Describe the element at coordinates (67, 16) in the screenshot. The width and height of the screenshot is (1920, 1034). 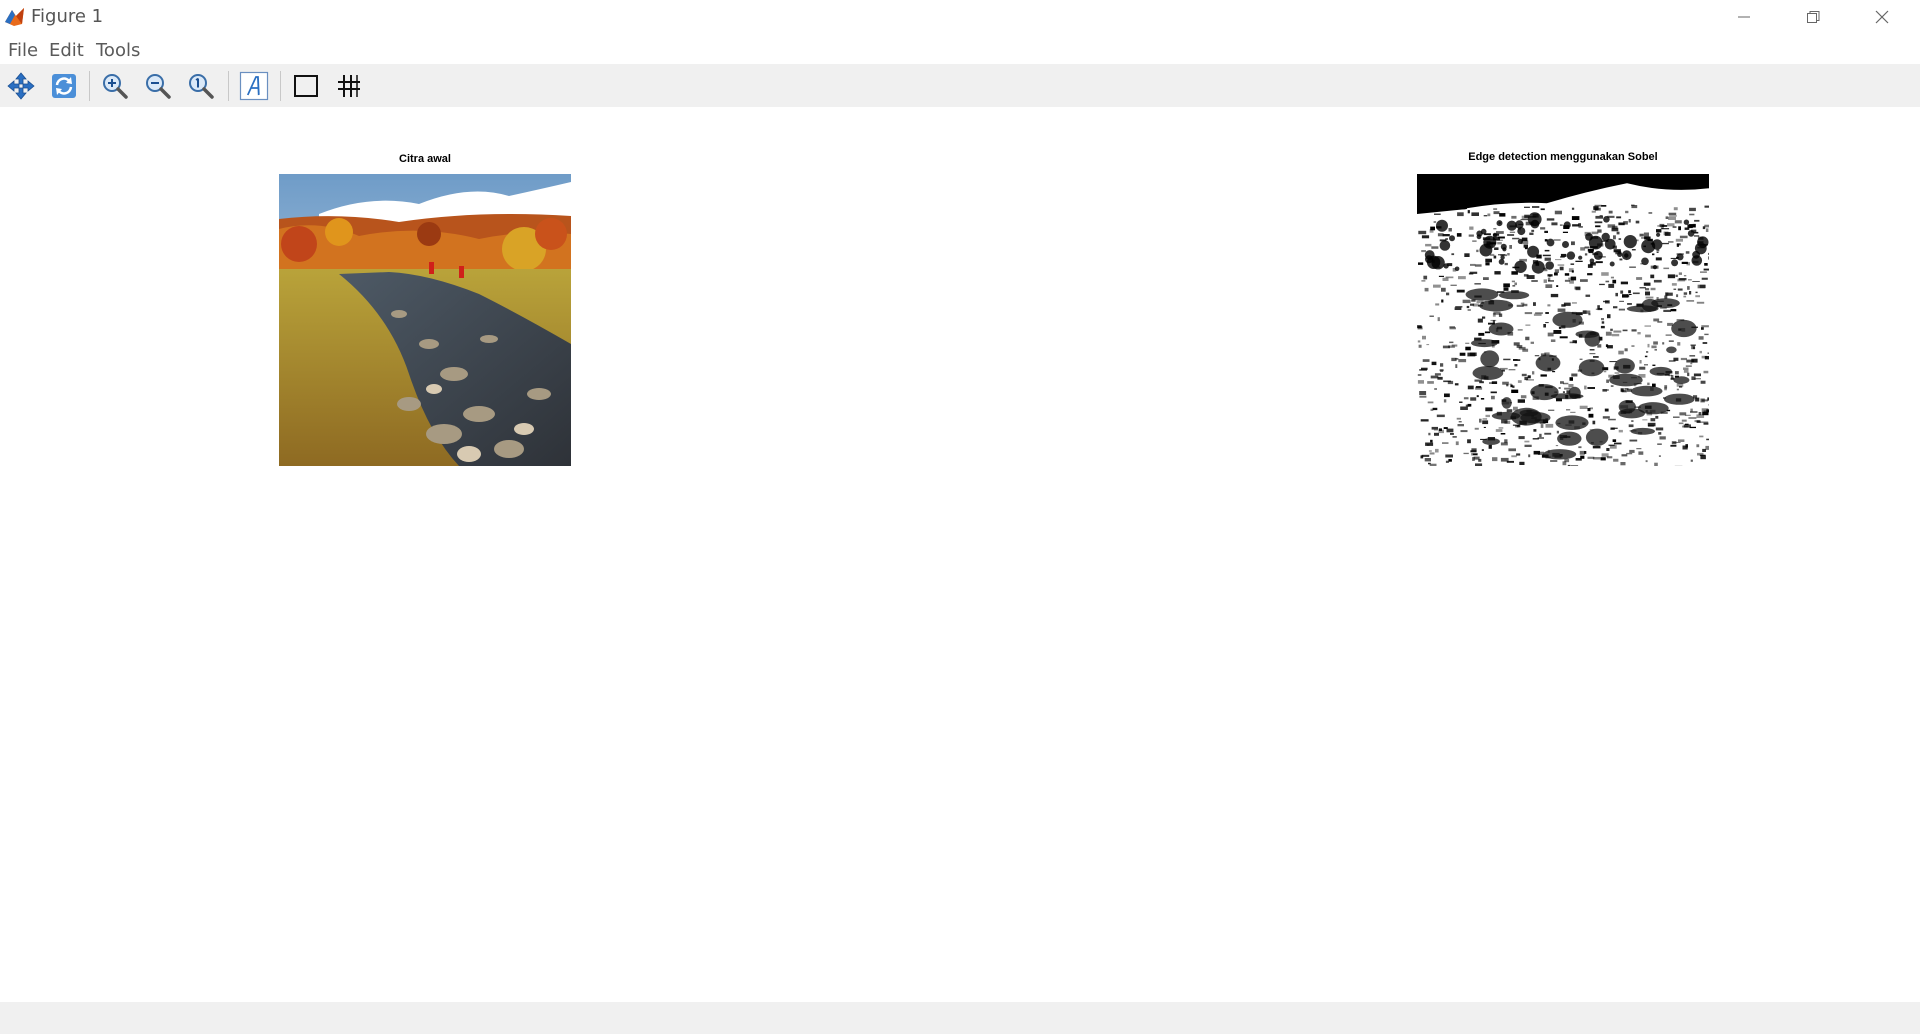
I see `window-title: Figure 1` at that location.